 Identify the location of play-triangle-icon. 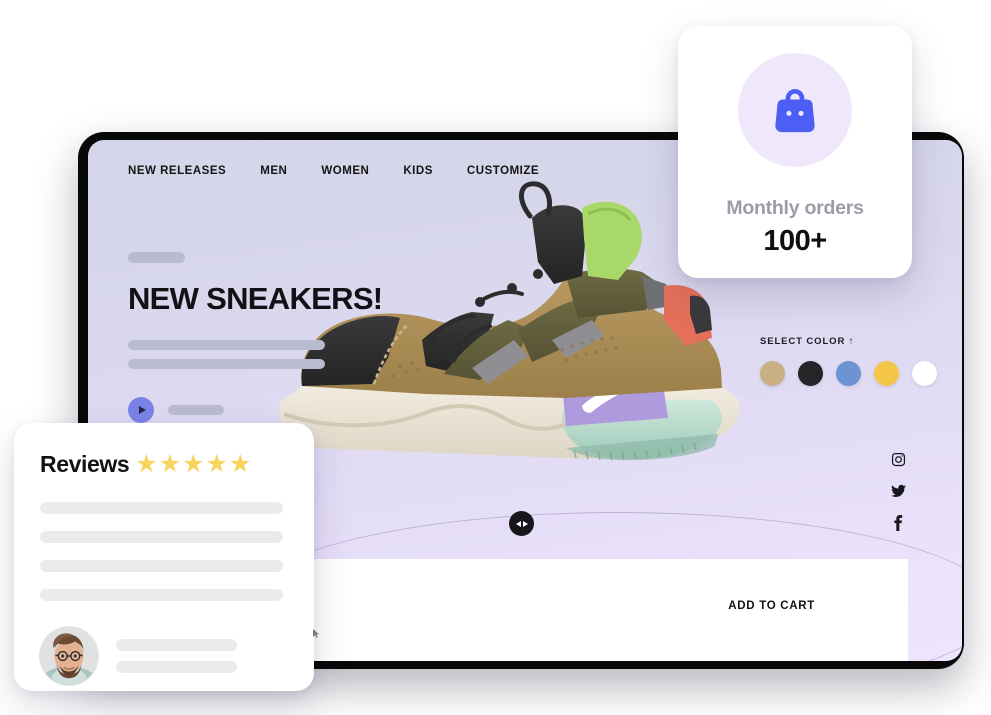
(142, 409).